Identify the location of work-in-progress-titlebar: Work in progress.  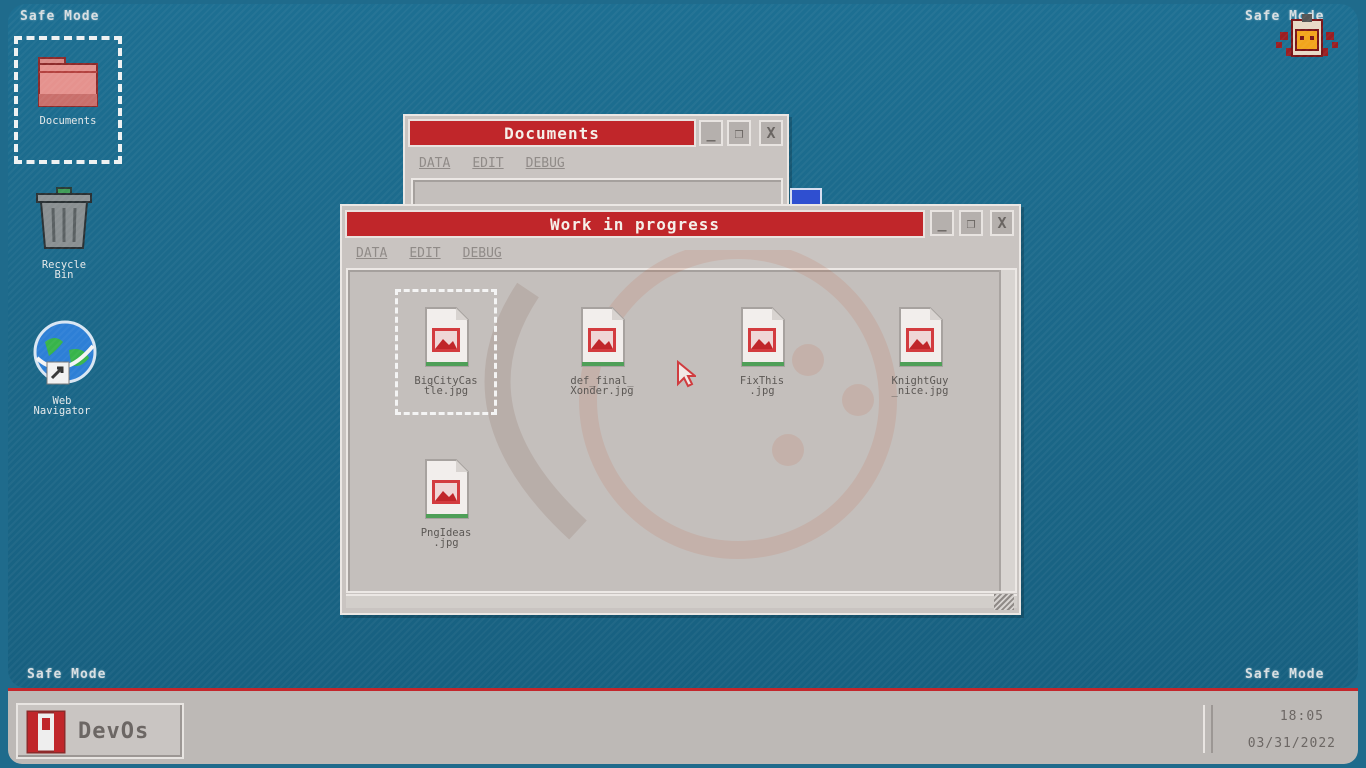
(635, 224).